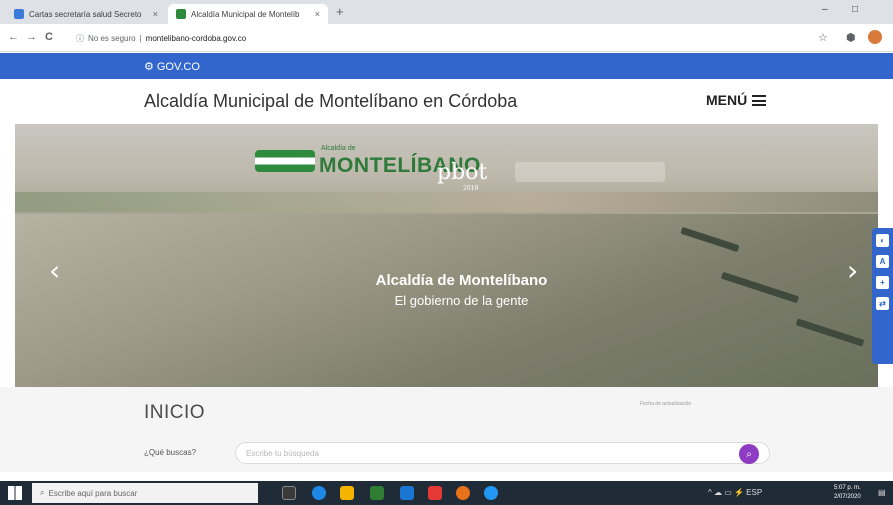  Describe the element at coordinates (727, 100) in the screenshot. I see `menu-label: MENÚ` at that location.